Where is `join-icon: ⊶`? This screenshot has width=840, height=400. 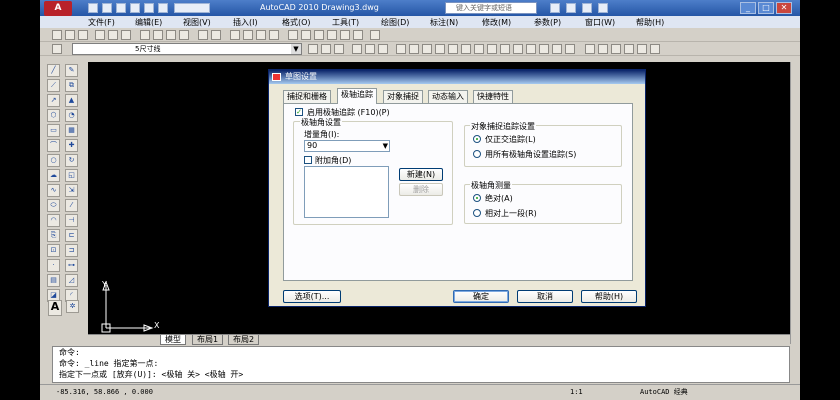
join-icon: ⊶ is located at coordinates (71, 265).